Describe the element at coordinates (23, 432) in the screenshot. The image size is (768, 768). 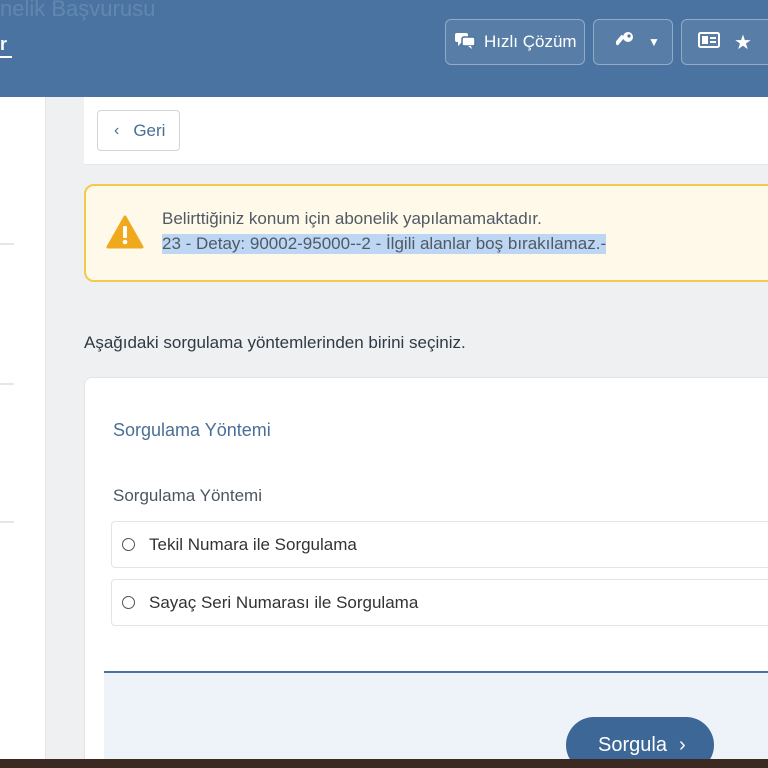
I see `sidebar` at that location.